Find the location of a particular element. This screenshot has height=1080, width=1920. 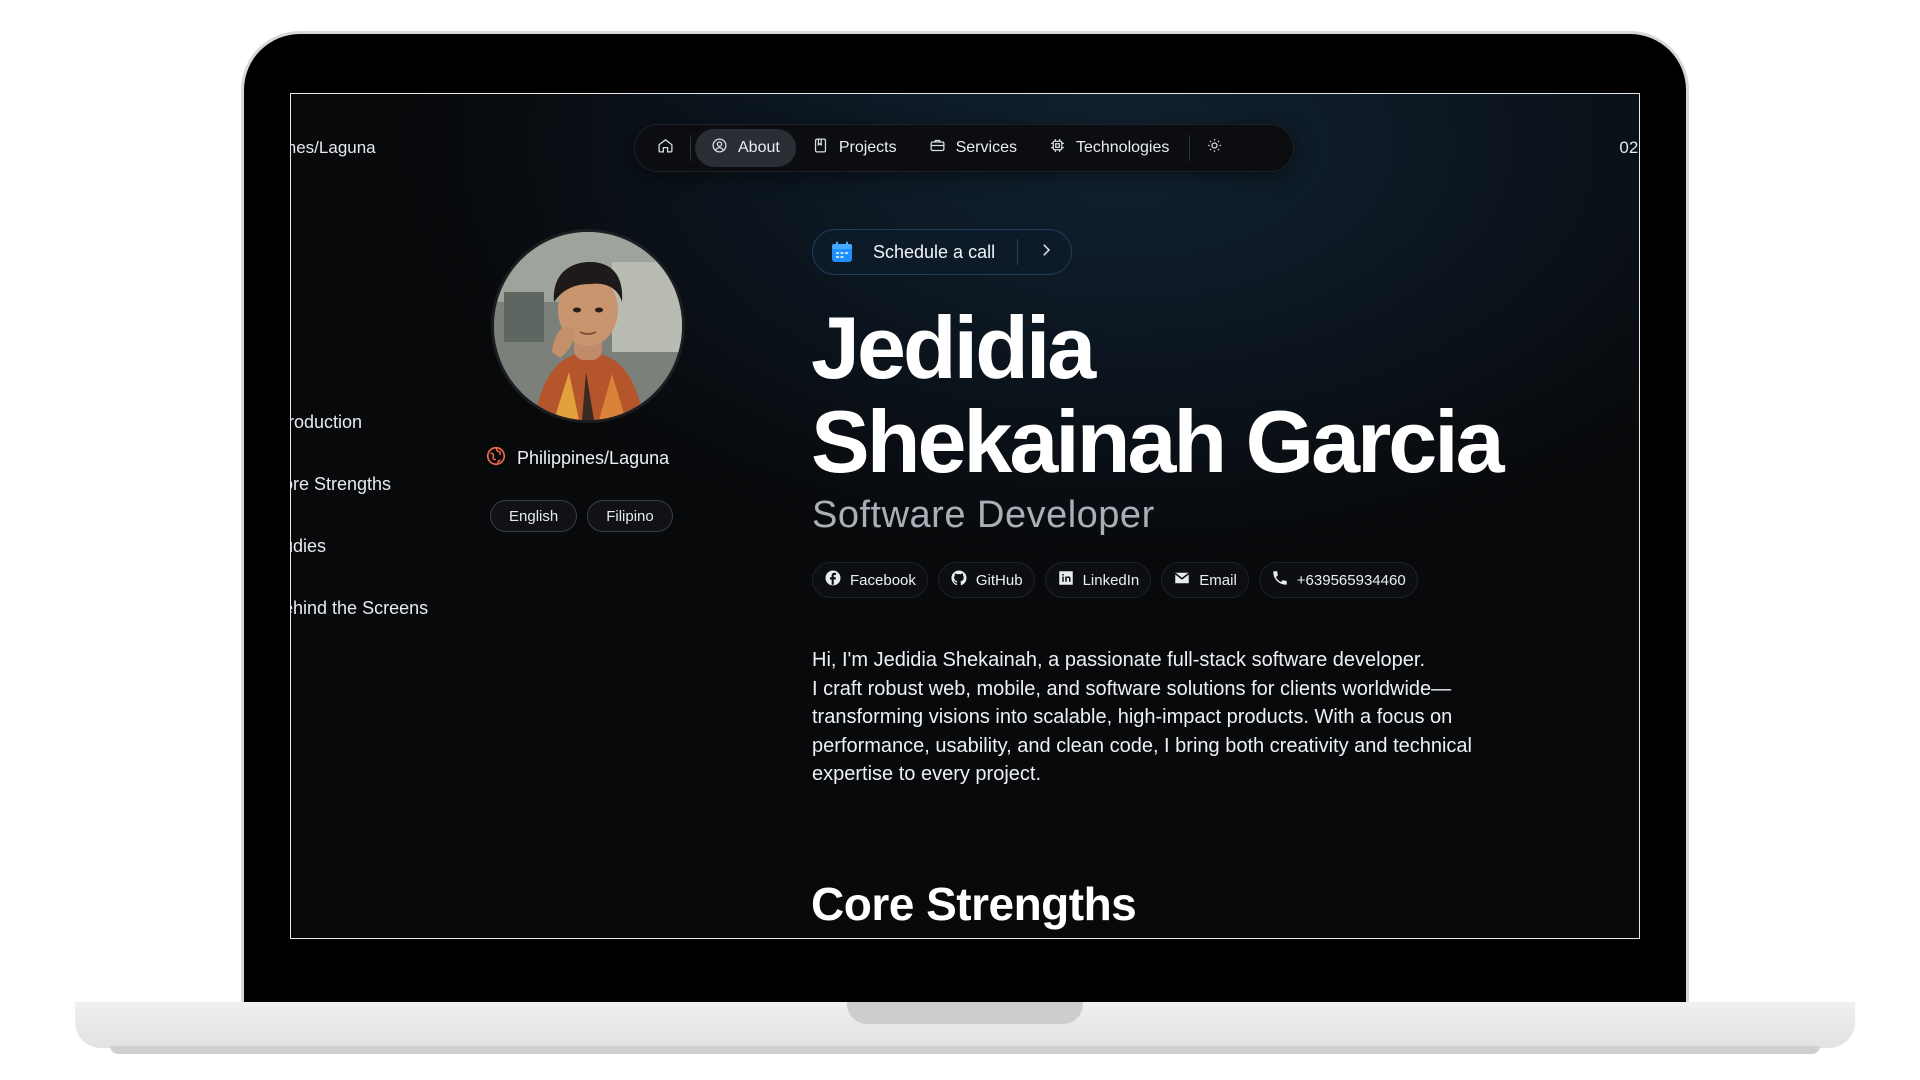

sun-icon is located at coordinates (1214, 148).